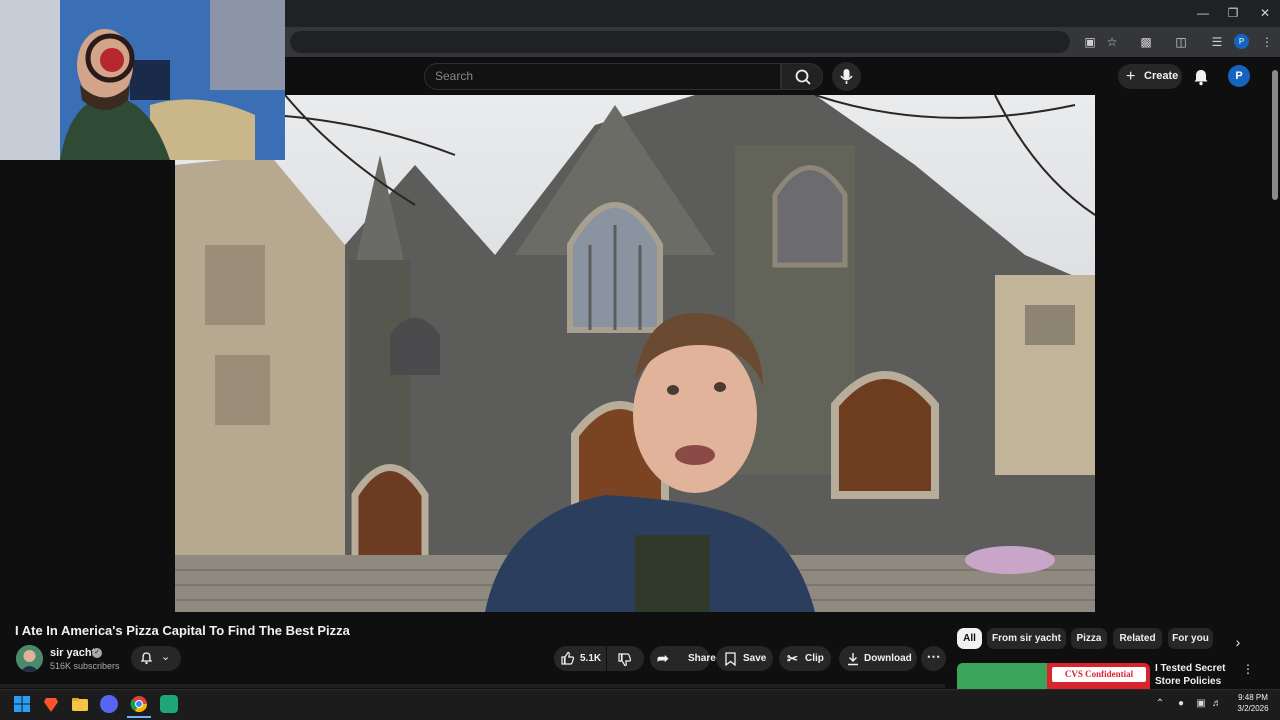  Describe the element at coordinates (1181, 704) in the screenshot. I see `microphone-icon: ●` at that location.